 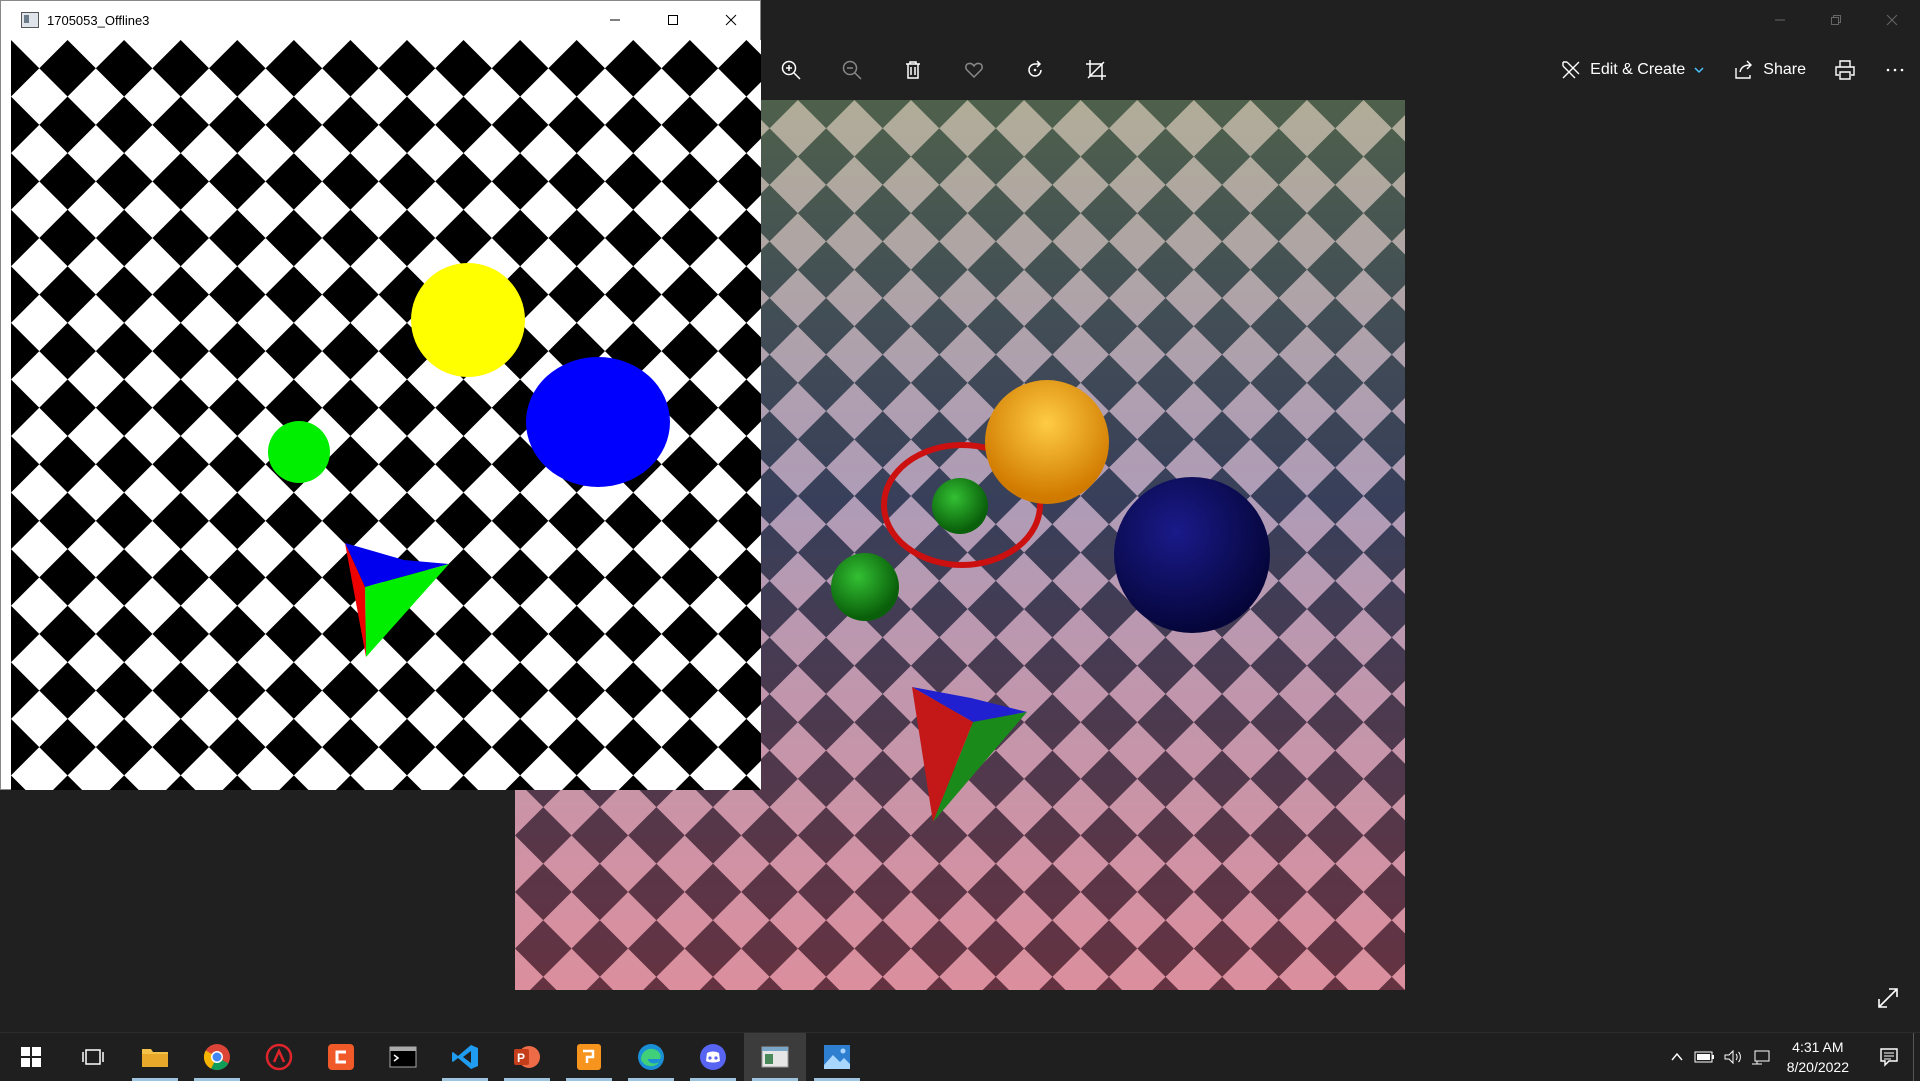 I want to click on zoom-out-button, so click(x=851, y=70).